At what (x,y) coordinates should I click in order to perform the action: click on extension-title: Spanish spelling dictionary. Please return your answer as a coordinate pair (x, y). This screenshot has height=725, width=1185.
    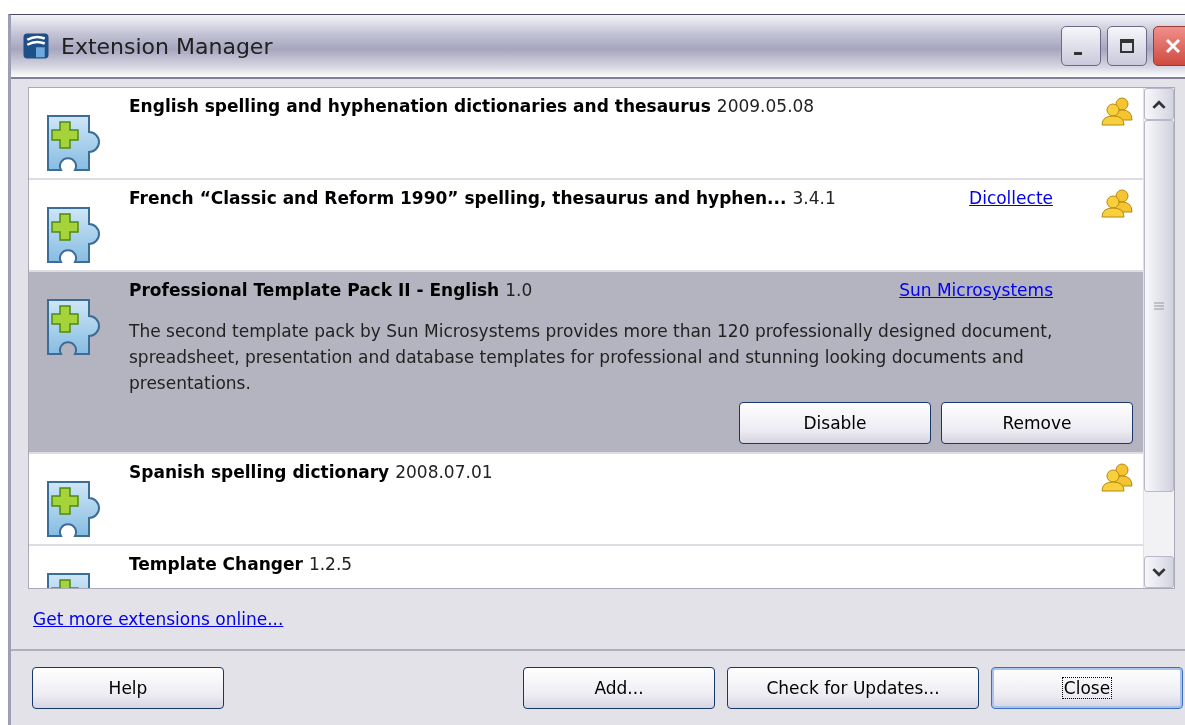
    Looking at the image, I should click on (259, 472).